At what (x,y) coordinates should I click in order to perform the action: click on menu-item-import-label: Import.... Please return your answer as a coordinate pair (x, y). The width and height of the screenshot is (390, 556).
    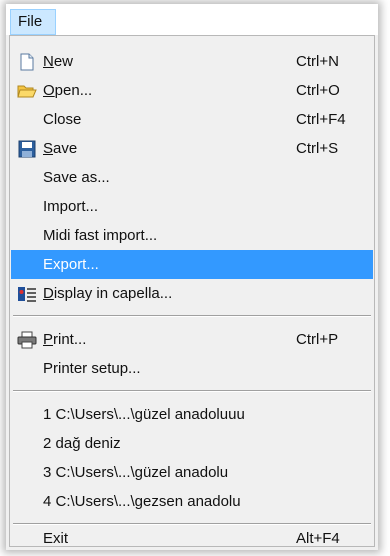
    Looking at the image, I should click on (71, 206).